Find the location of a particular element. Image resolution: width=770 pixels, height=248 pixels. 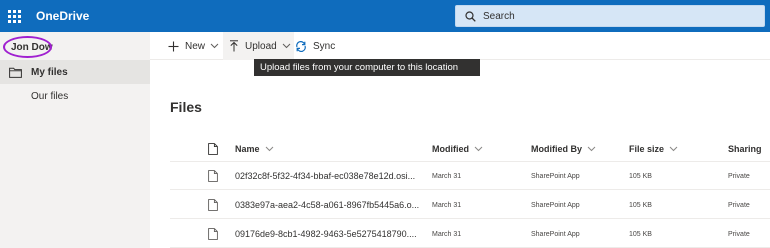

column-header-sharing: Sharing is located at coordinates (745, 148).